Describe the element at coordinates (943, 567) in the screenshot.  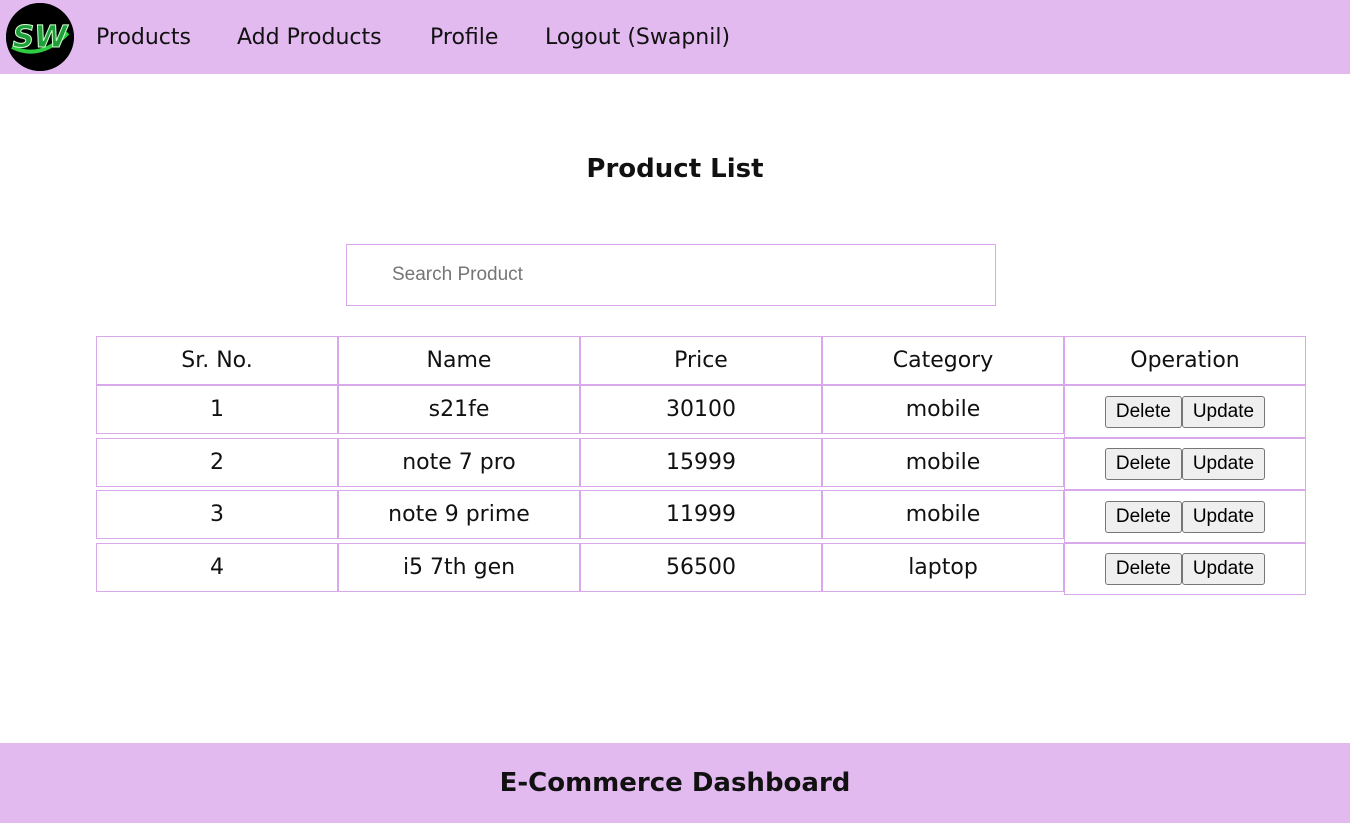
I see `cell-category: laptop` at that location.